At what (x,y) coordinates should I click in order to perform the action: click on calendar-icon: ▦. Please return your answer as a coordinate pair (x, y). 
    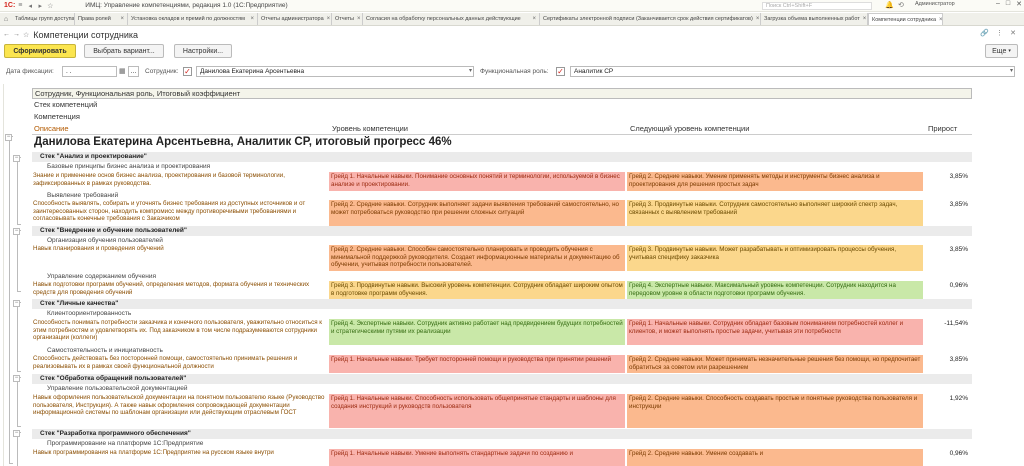
    Looking at the image, I should click on (122, 71).